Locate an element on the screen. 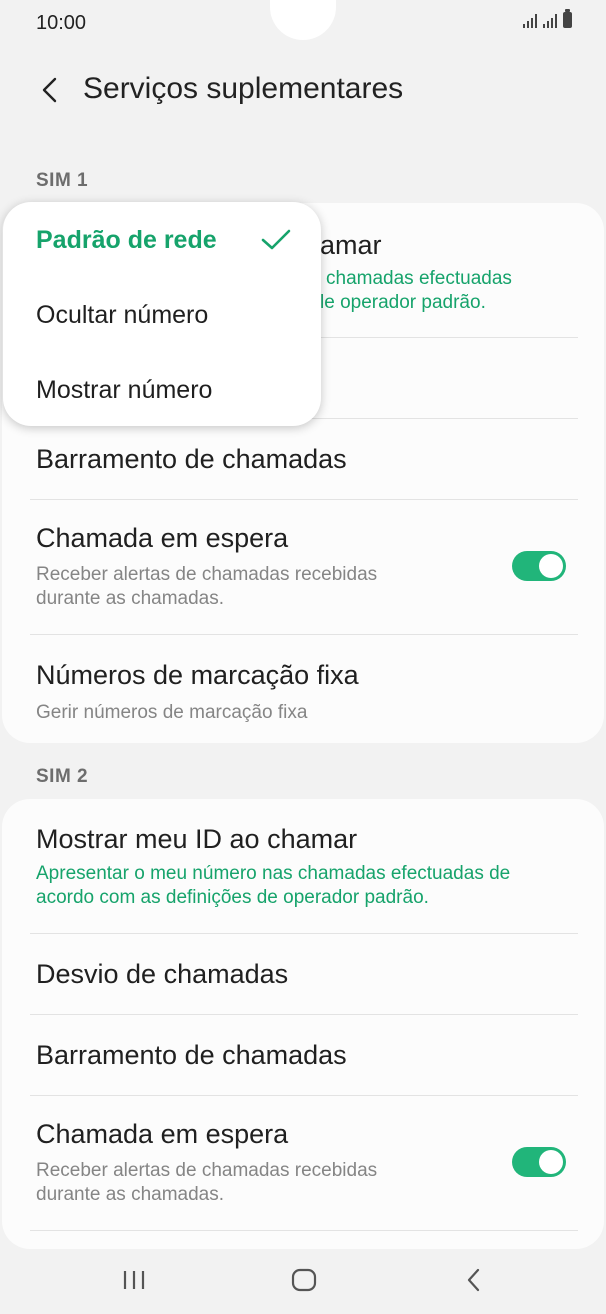 The height and width of the screenshot is (1314, 606). battery-icon is located at coordinates (567, 18).